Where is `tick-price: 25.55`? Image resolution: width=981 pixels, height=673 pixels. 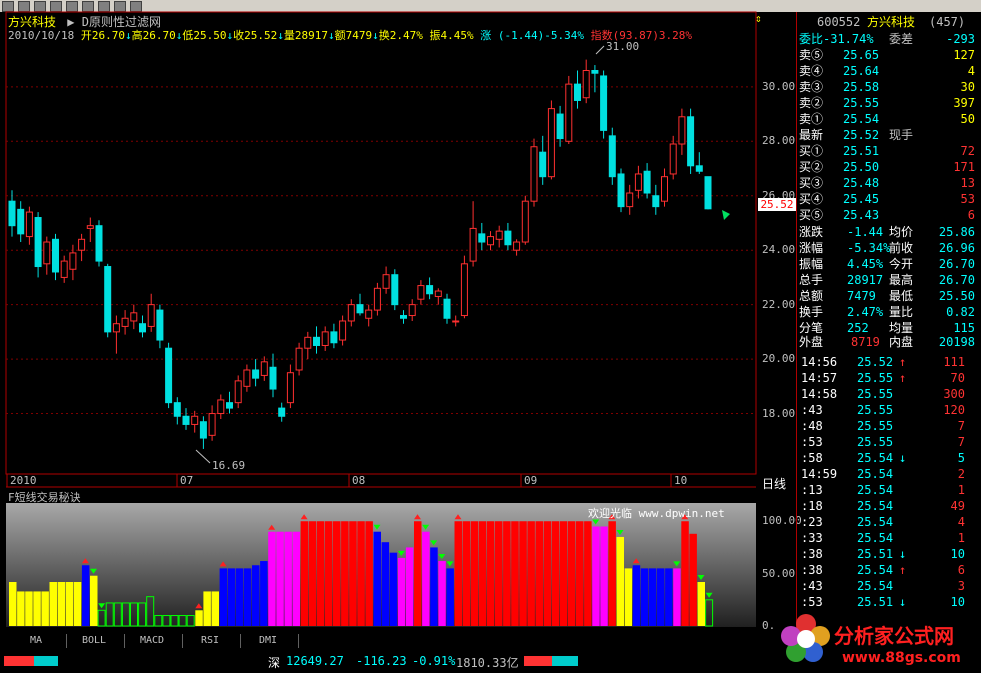
tick-price: 25.55 is located at coordinates (875, 394).